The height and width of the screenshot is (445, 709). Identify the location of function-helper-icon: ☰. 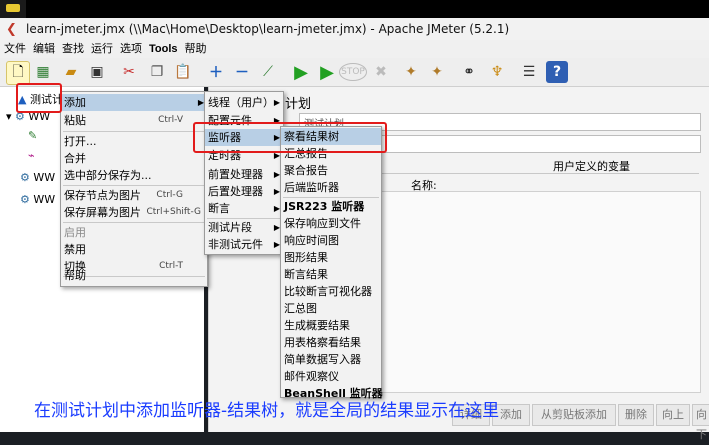
(529, 72).